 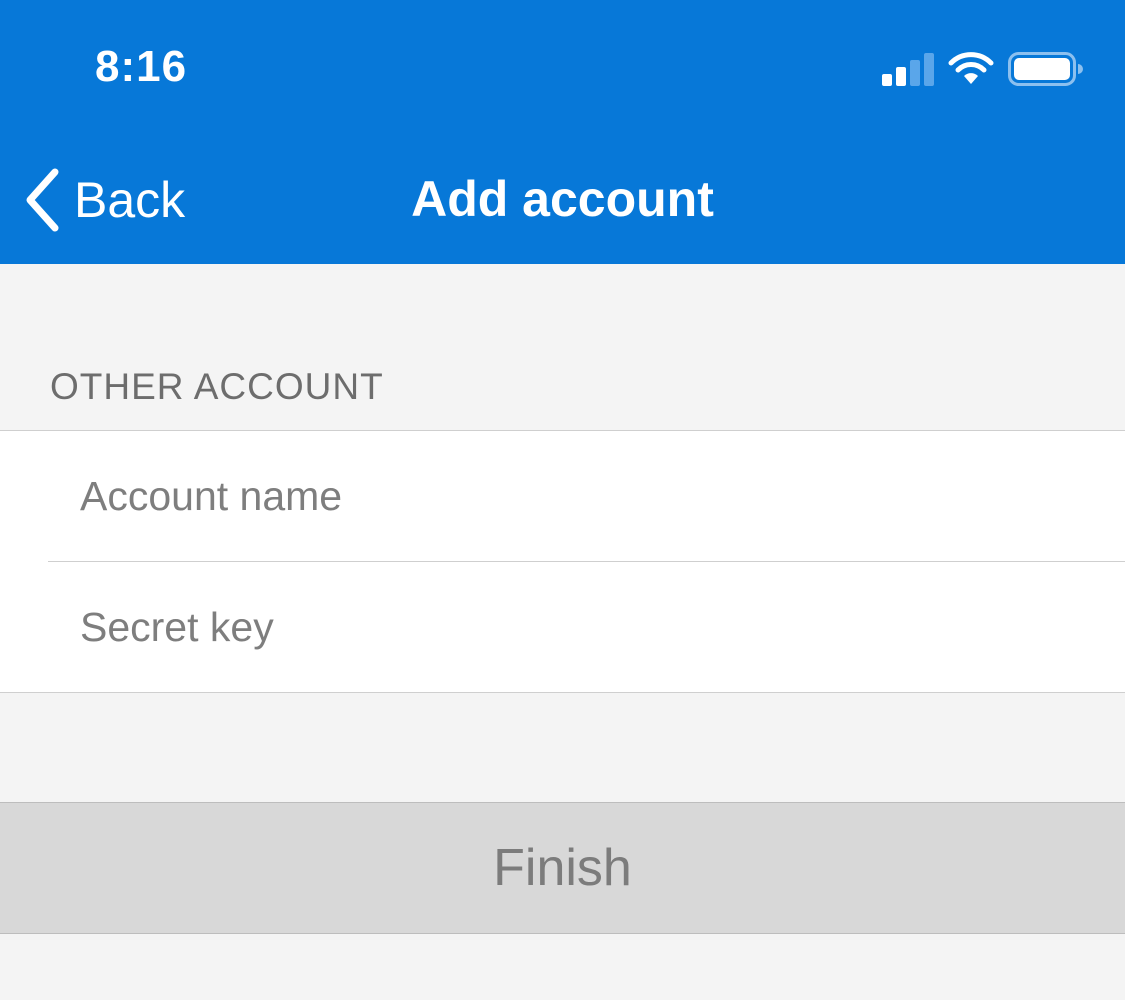 I want to click on section-header: OTHER ACCOUNT, so click(x=217, y=386).